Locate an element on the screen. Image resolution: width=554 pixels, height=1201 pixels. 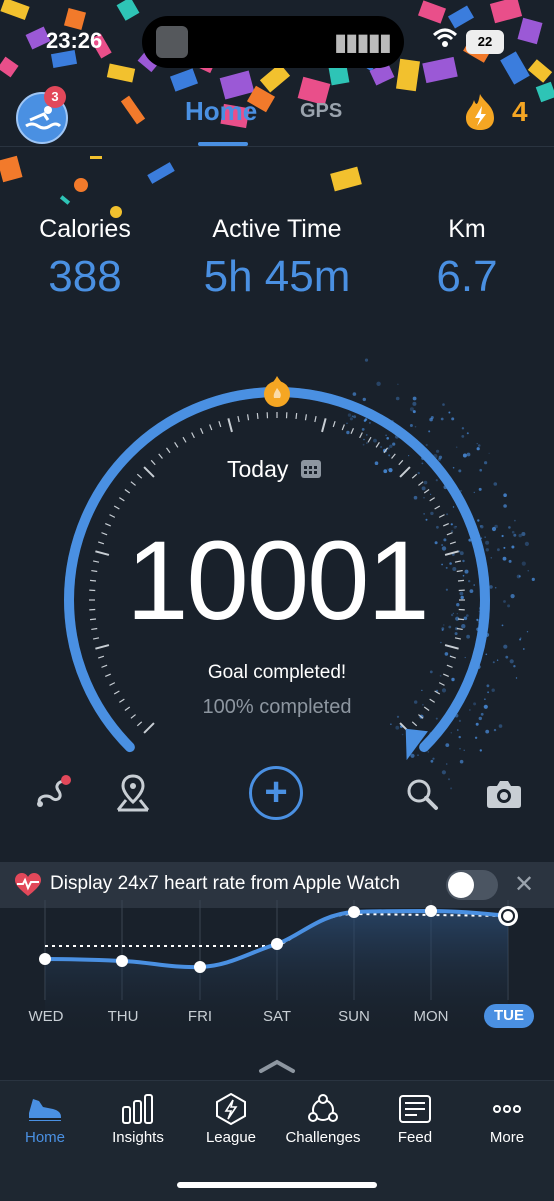
map-pin-icon is located at coordinates (133, 792).